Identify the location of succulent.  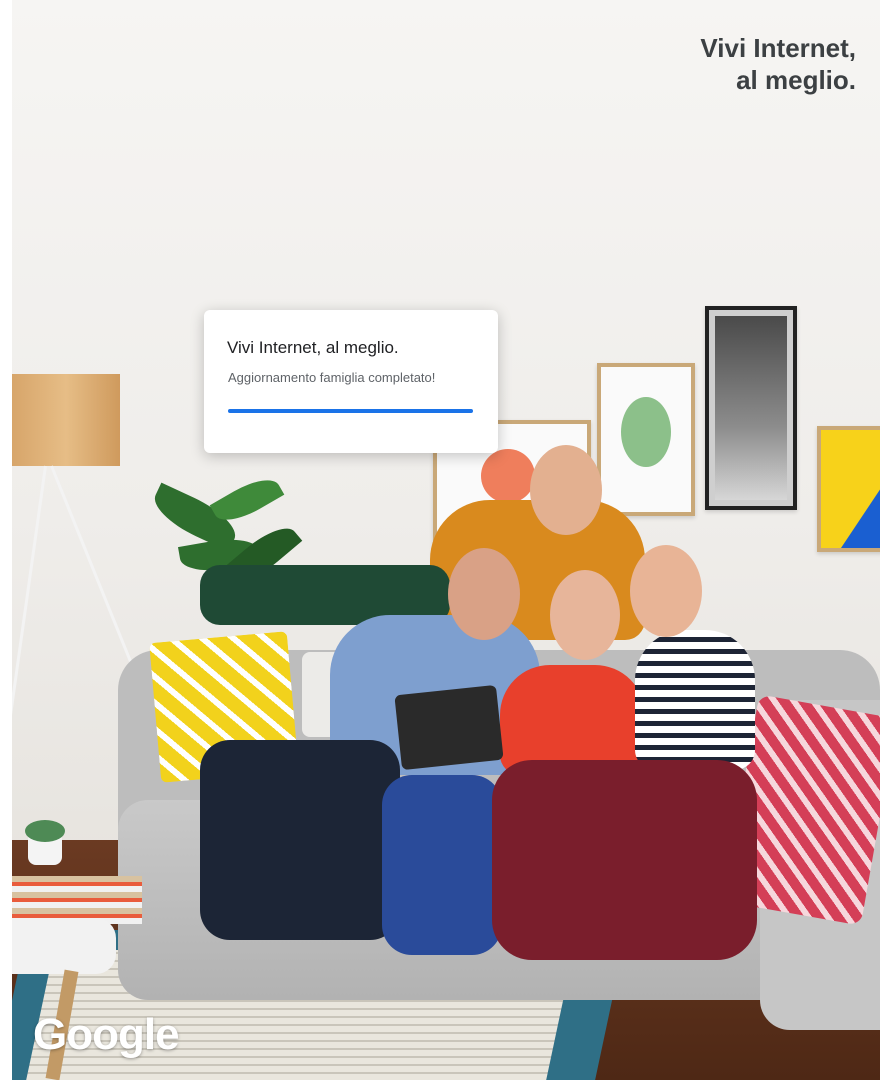
(45, 831).